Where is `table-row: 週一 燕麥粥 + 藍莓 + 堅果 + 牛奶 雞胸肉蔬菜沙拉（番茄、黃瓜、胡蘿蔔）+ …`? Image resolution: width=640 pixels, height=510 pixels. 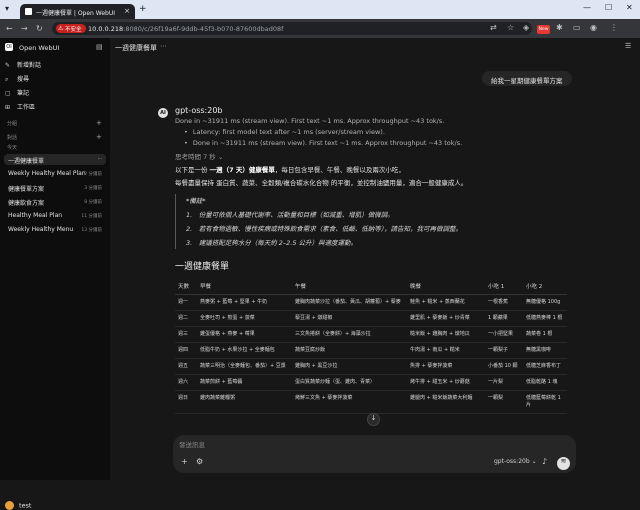 table-row: 週一 燕麥粥 + 藍莓 + 堅果 + 牛奶 雞胸肉蔬菜沙拉（番茄、黃瓜、胡蘿蔔）+ … is located at coordinates (371, 302).